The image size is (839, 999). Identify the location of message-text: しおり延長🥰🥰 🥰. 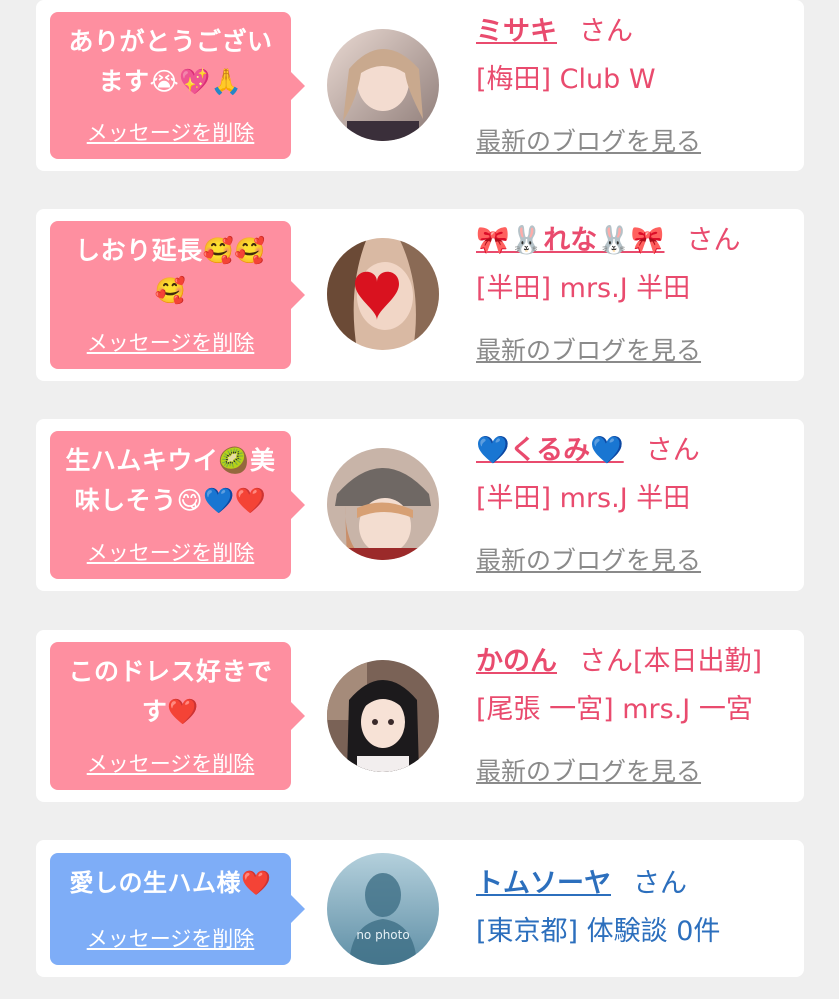
(170, 270).